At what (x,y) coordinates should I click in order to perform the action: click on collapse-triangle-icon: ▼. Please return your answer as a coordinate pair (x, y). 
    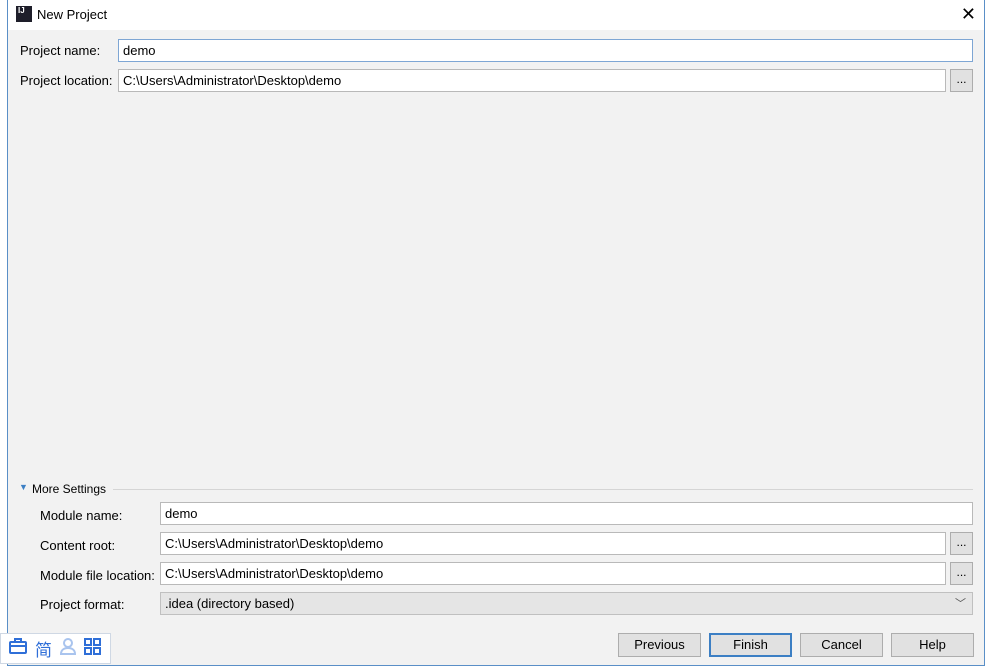
    Looking at the image, I should click on (23, 487).